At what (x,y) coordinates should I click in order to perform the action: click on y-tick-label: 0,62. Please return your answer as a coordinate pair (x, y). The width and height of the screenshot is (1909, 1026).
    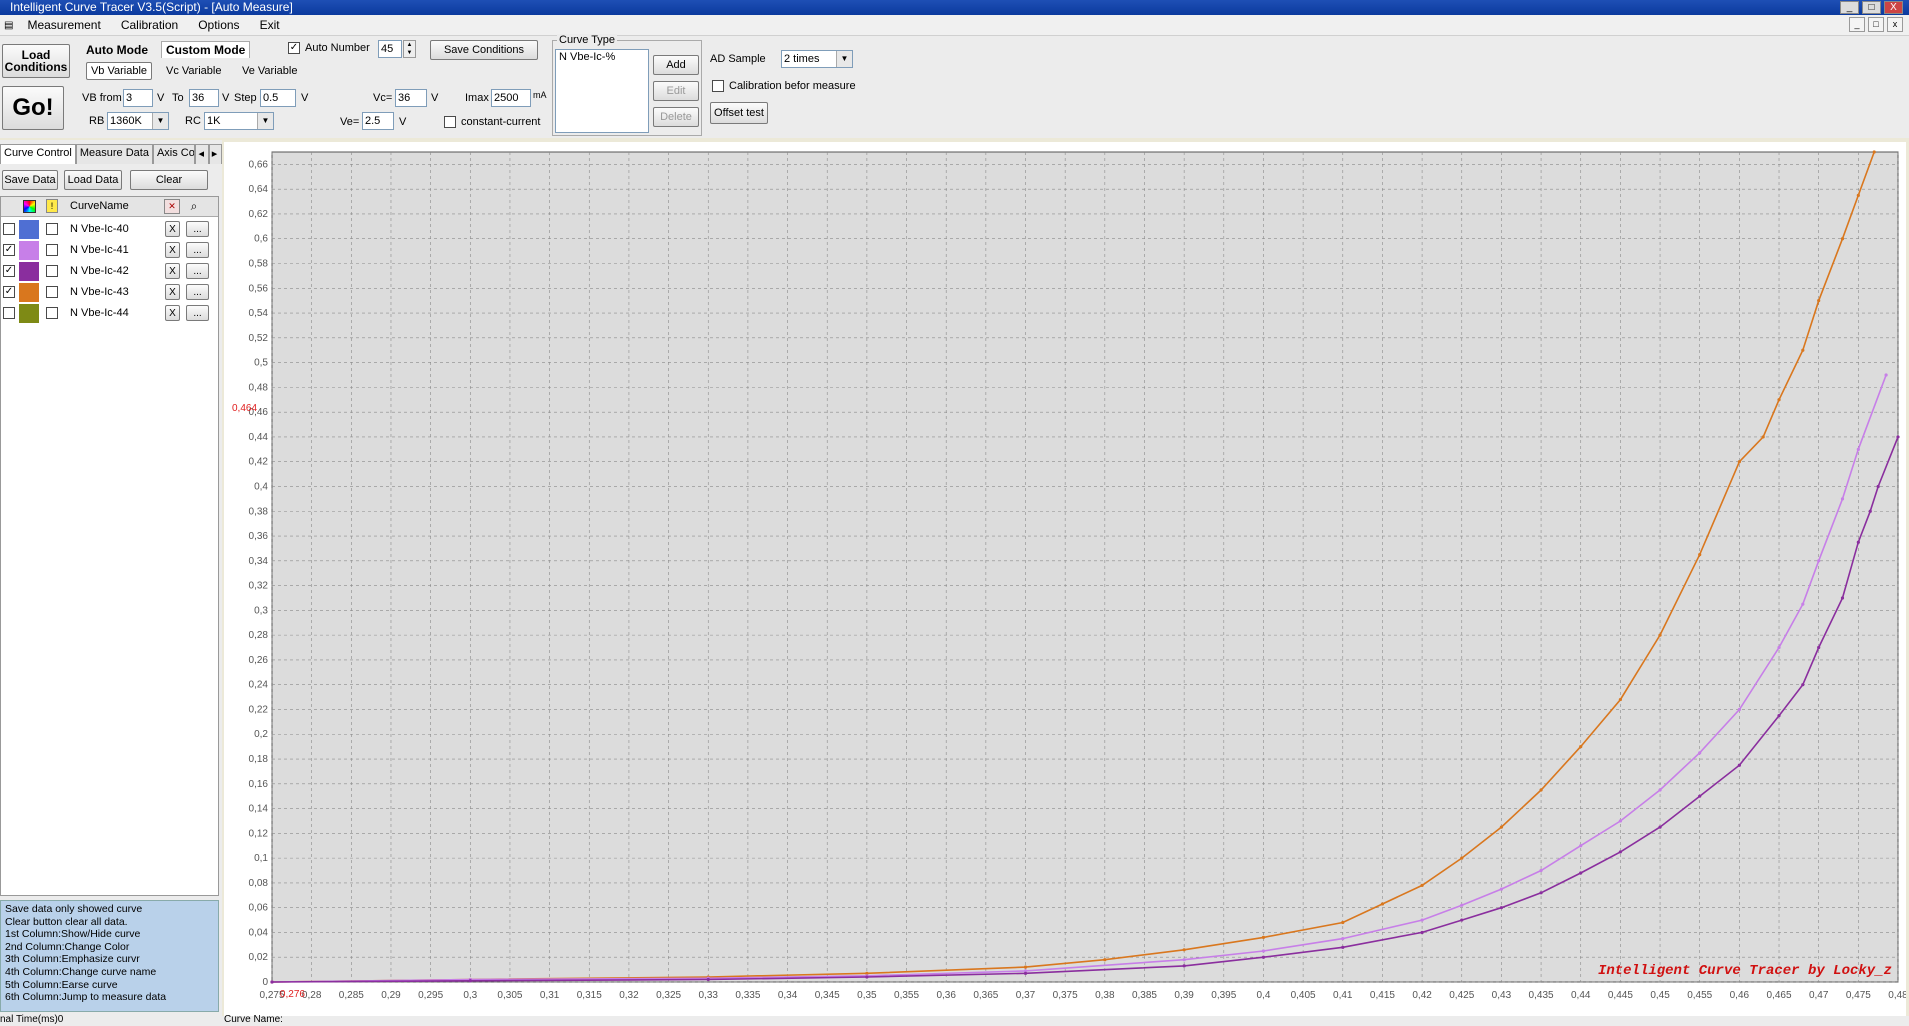
    Looking at the image, I should click on (259, 214).